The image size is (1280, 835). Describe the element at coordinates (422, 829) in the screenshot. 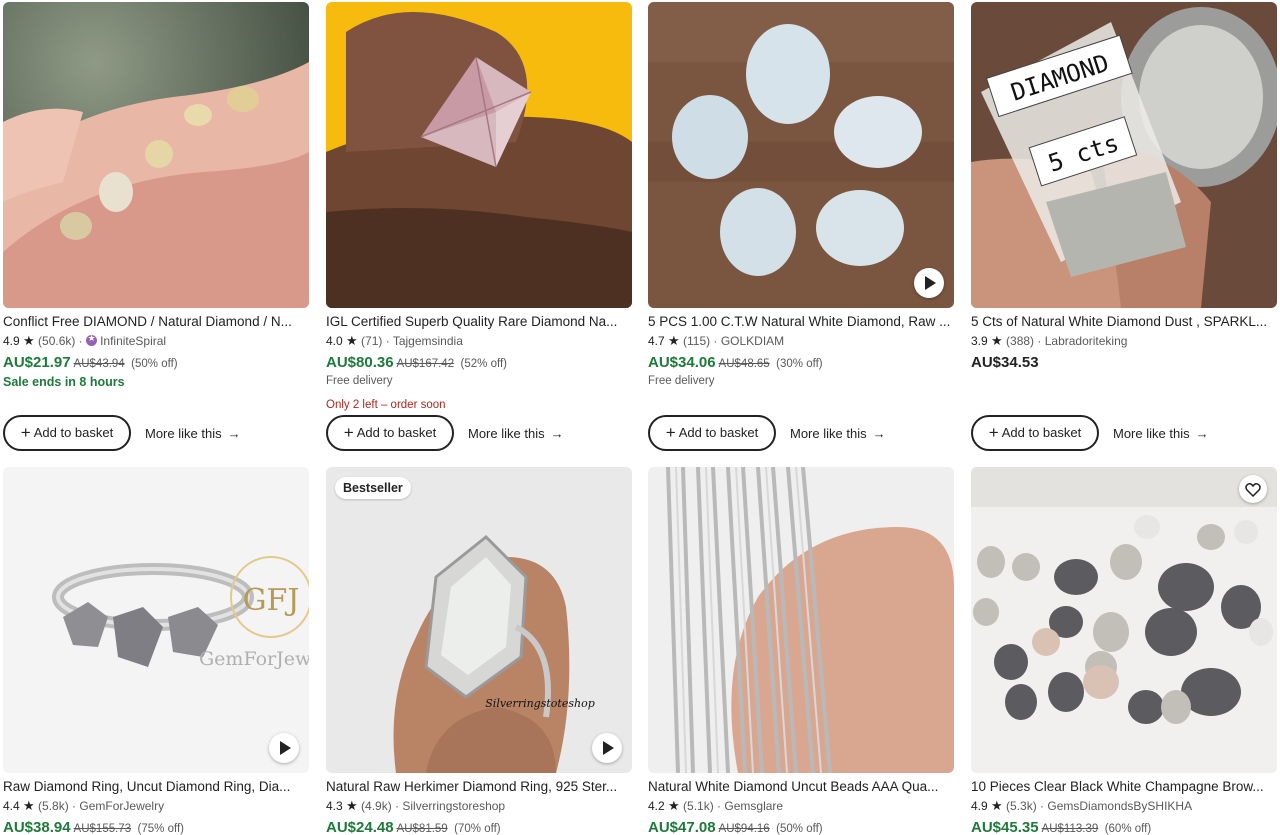

I see `original-price: AU$81.59` at that location.